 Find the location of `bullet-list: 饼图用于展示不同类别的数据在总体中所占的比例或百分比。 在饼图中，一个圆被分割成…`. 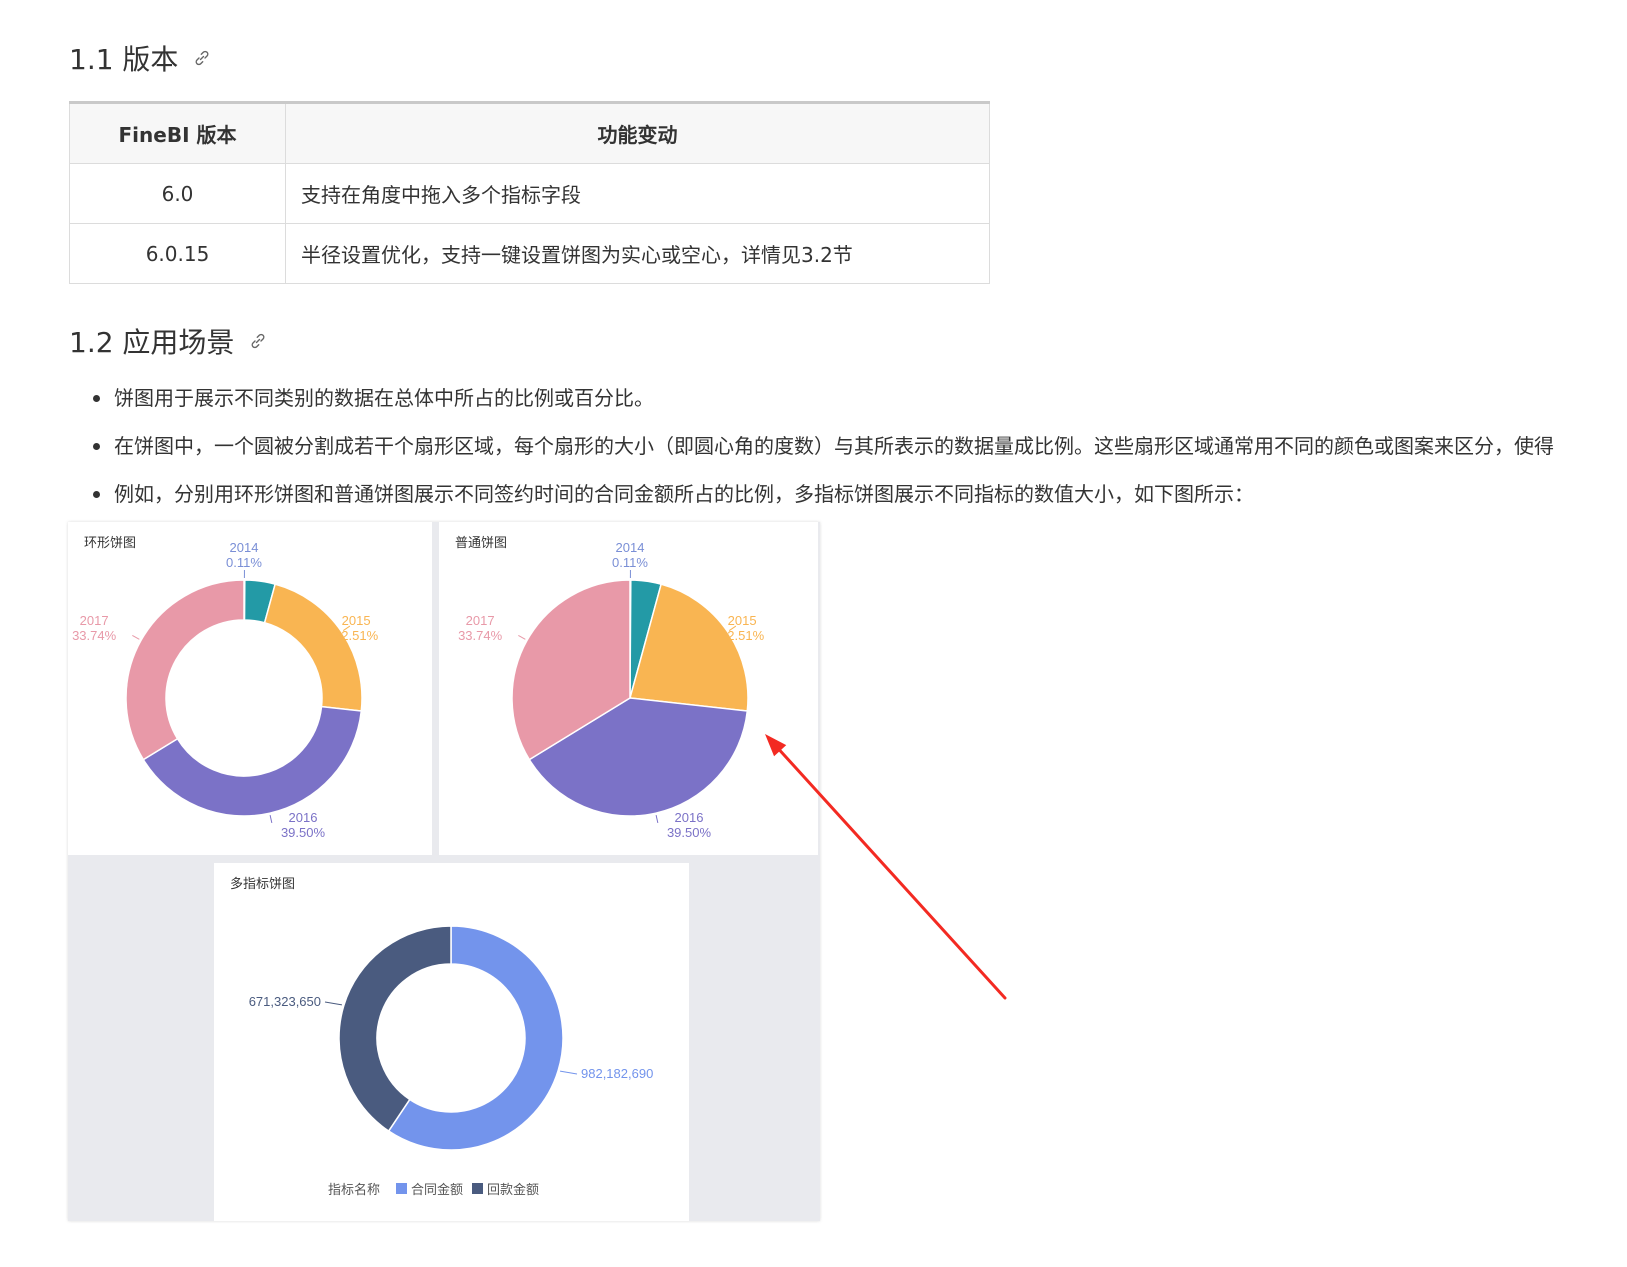

bullet-list: 饼图用于展示不同类别的数据在总体中所占的比例或百分比。 在饼图中，一个圆被分割成… is located at coordinates (848, 450).